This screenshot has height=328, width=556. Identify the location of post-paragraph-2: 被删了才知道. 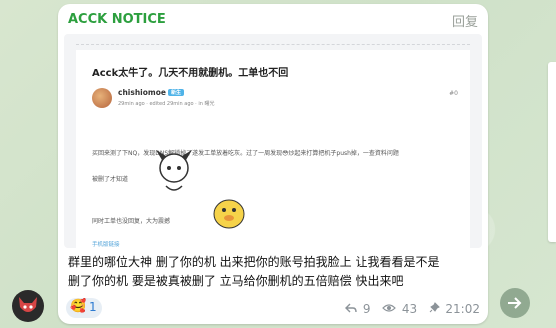
(110, 179).